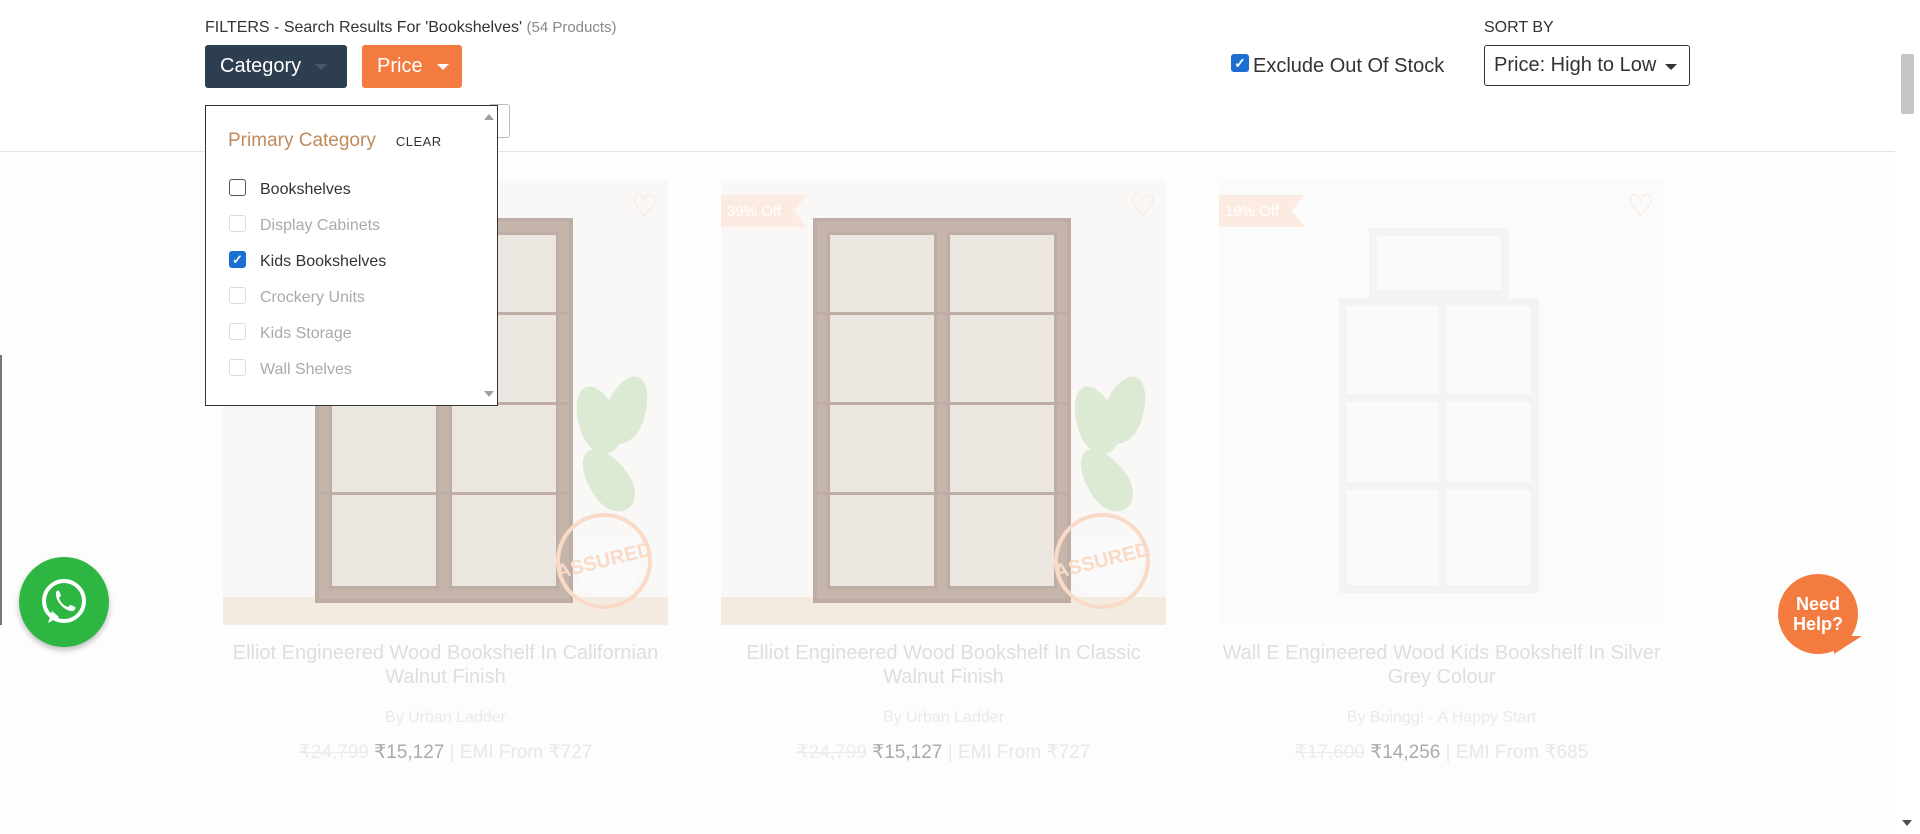 Image resolution: width=1920 pixels, height=834 pixels. I want to click on clear-button: CLEAR, so click(419, 141).